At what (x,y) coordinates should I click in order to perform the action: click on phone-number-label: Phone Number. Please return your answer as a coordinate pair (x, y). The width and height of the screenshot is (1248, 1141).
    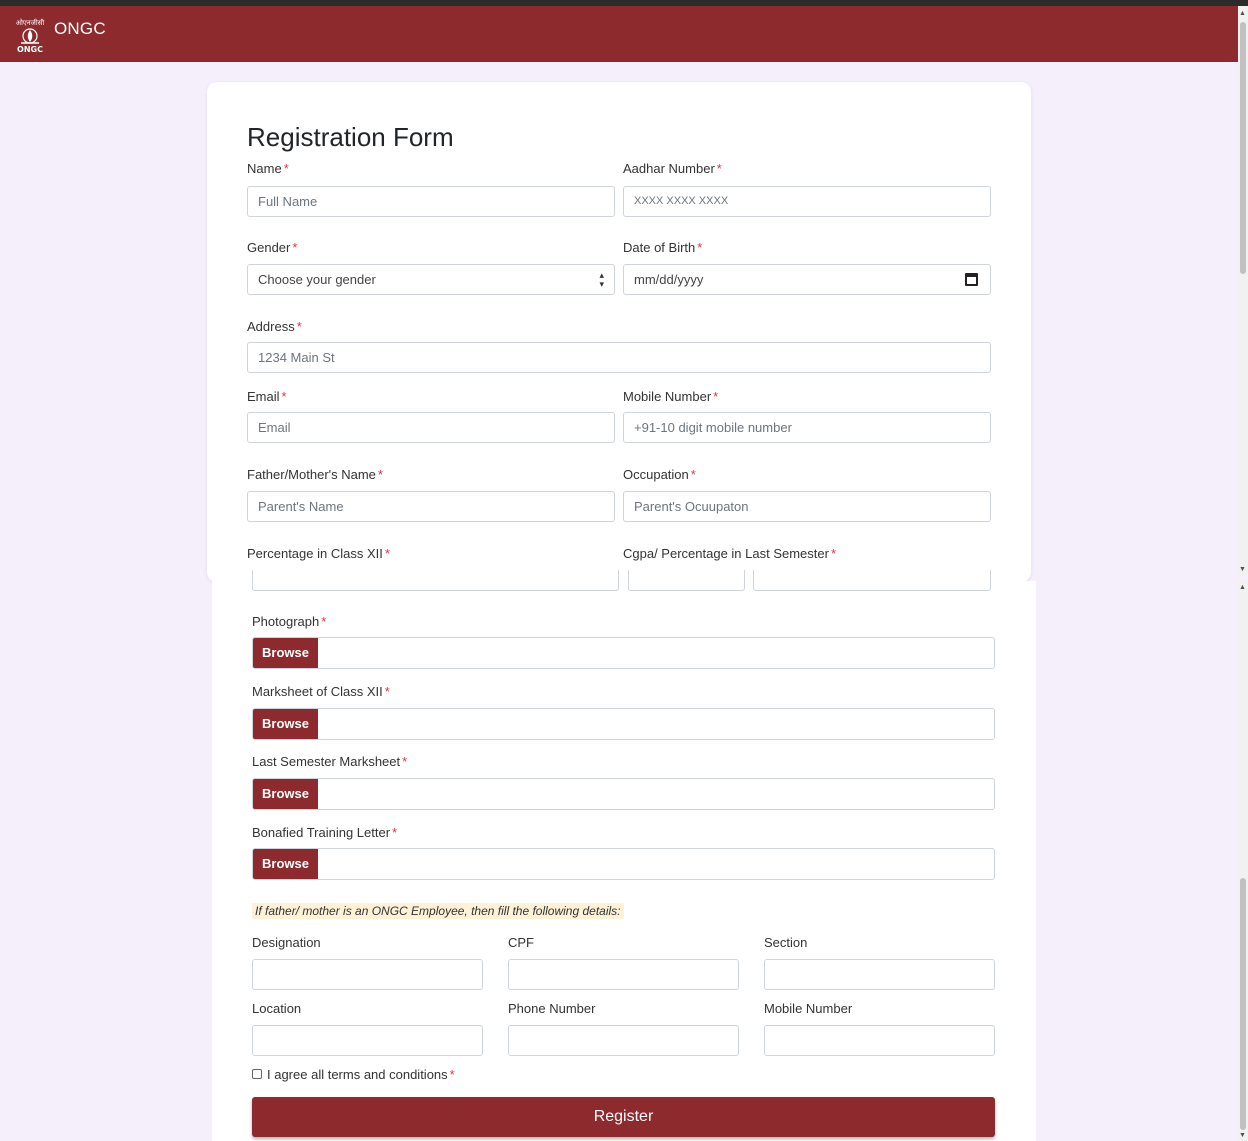
    Looking at the image, I should click on (552, 1008).